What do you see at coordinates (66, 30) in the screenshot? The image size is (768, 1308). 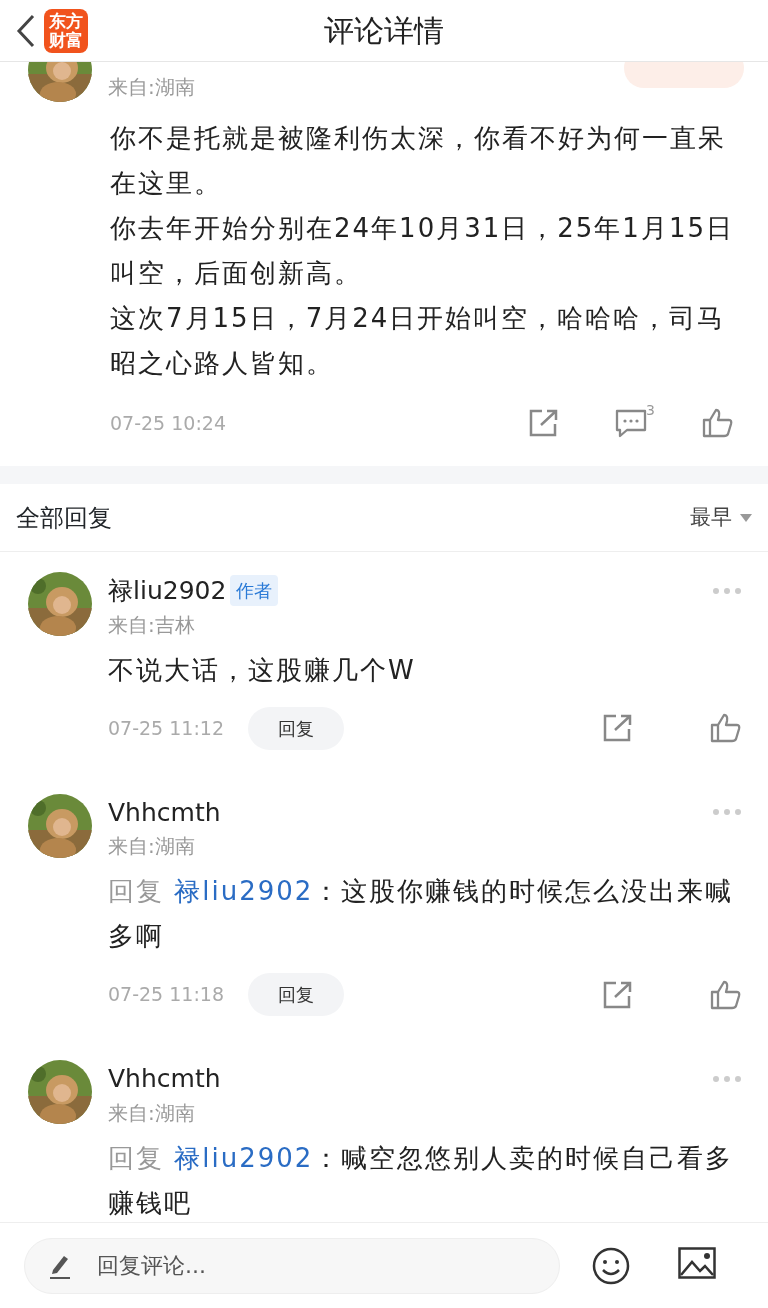 I see `app-logo: 东方 财富` at bounding box center [66, 30].